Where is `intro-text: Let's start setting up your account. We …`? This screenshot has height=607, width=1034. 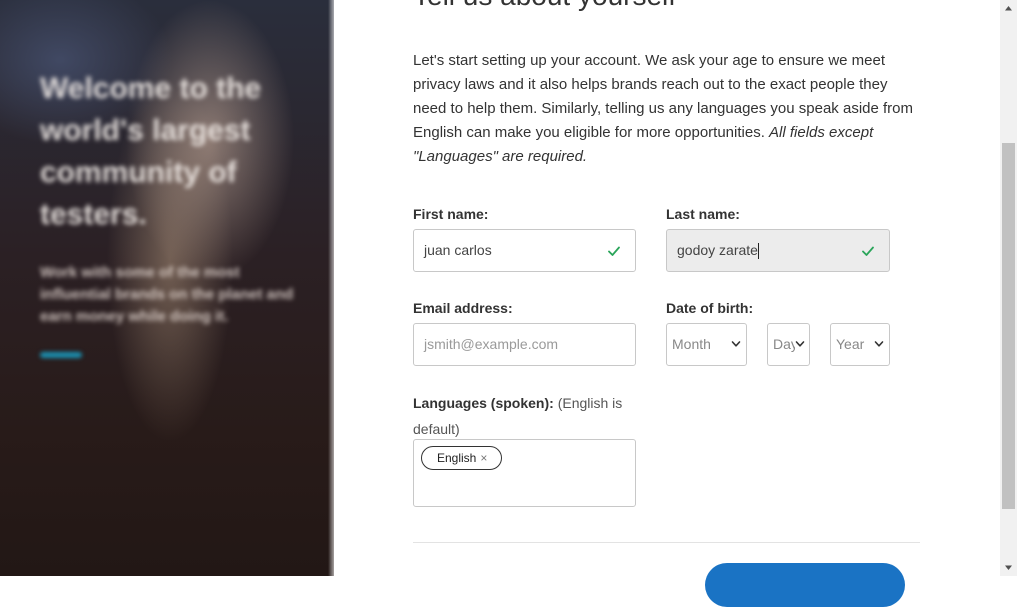 intro-text: Let's start setting up your account. We … is located at coordinates (663, 109).